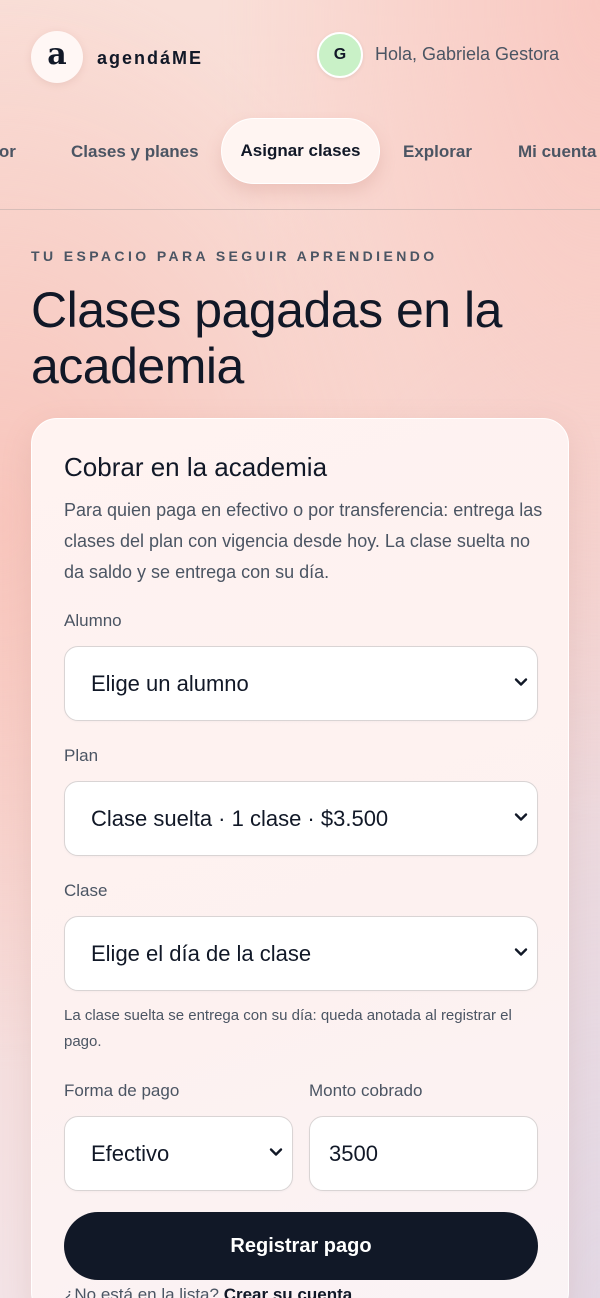  What do you see at coordinates (301, 1246) in the screenshot?
I see `register-payment-button: Registrar pago` at bounding box center [301, 1246].